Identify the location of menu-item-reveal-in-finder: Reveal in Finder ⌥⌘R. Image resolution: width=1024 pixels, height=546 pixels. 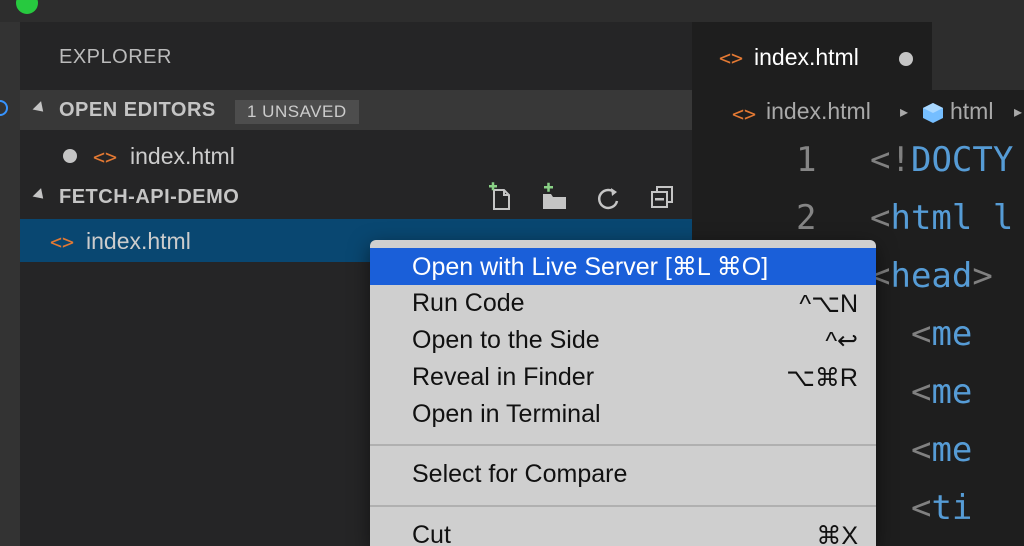
(623, 377).